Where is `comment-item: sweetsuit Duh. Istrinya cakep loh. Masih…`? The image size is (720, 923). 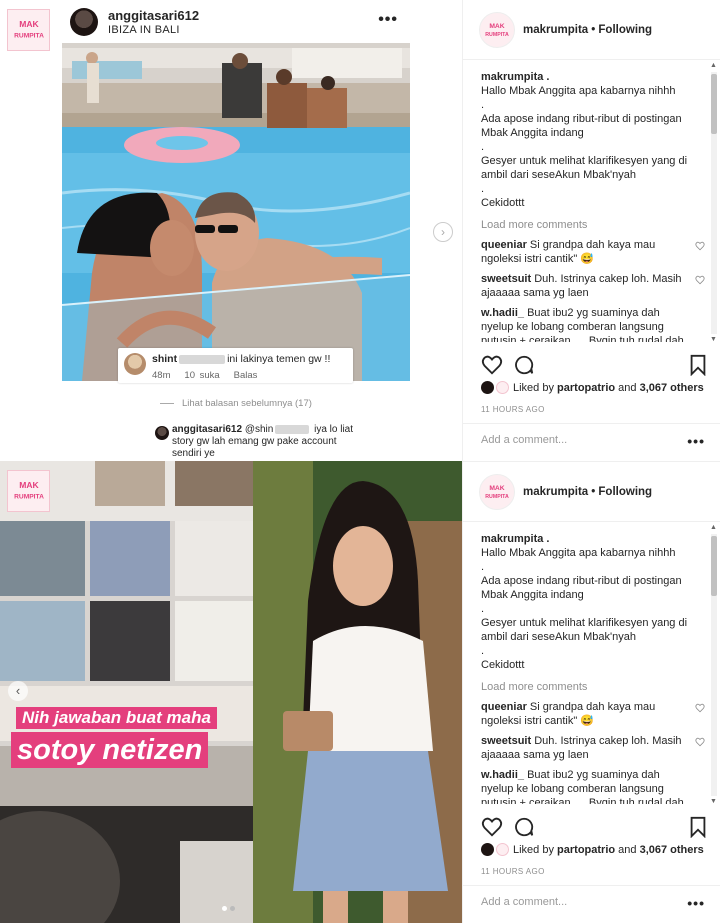 comment-item: sweetsuit Duh. Istrinya cakep loh. Masih… is located at coordinates (594, 286).